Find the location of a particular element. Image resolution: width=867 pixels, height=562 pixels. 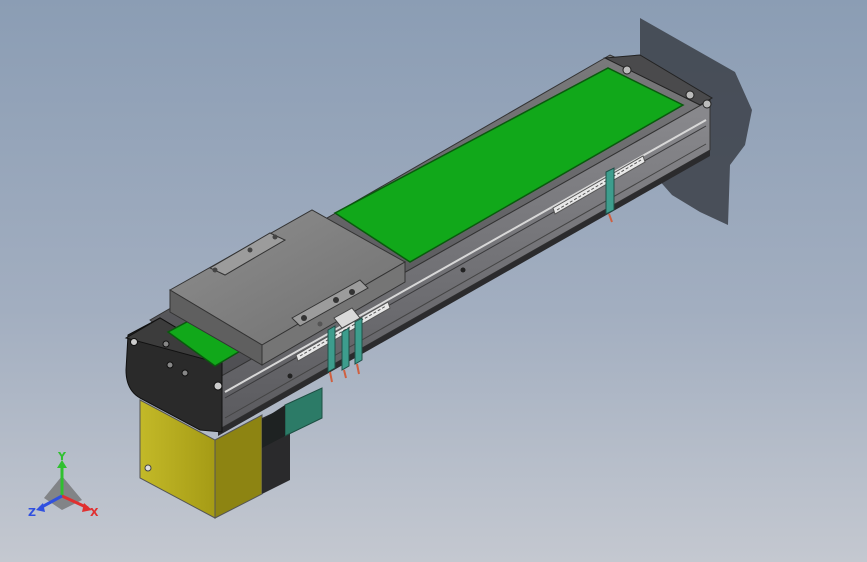

view-orientation-triad: Y X Z is located at coordinates (63, 484).